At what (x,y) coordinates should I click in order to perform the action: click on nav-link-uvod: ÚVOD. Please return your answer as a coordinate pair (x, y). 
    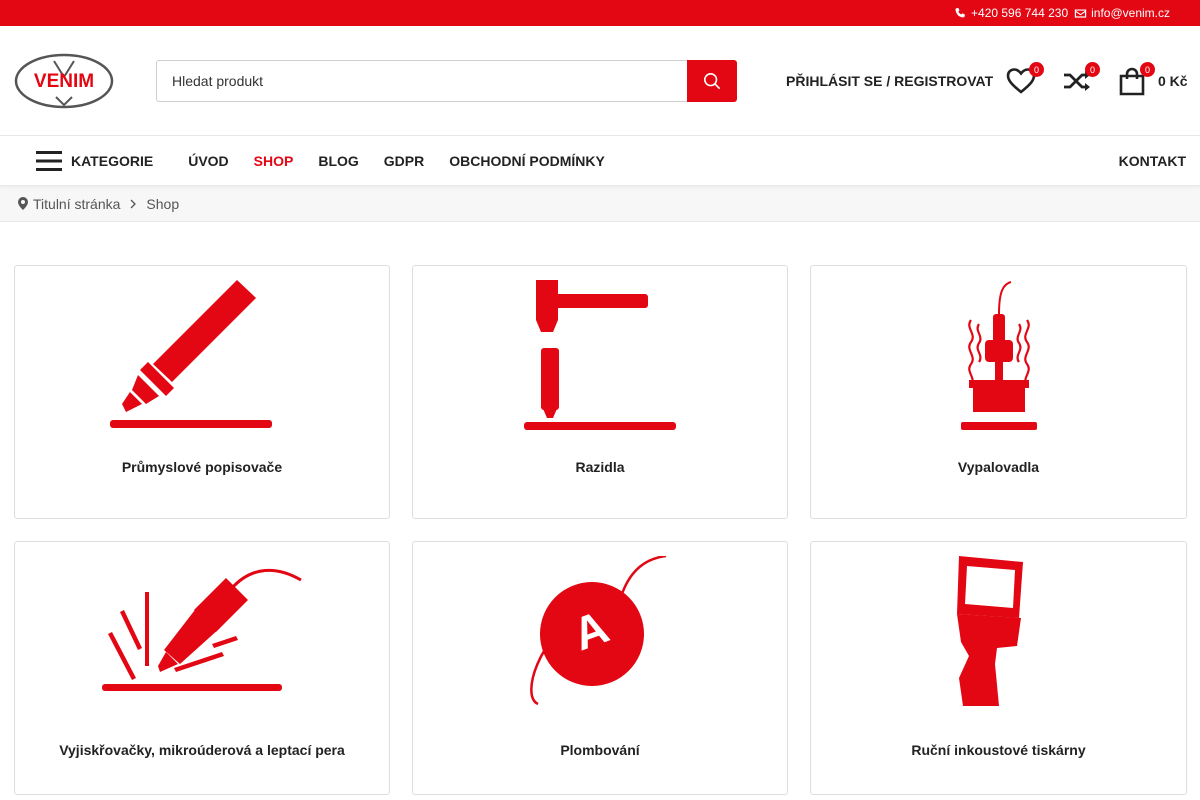
    Looking at the image, I should click on (208, 161).